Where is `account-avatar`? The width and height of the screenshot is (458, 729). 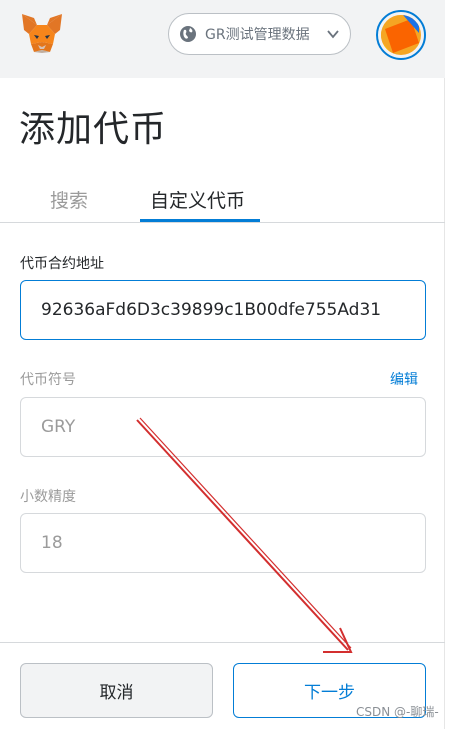 account-avatar is located at coordinates (401, 35).